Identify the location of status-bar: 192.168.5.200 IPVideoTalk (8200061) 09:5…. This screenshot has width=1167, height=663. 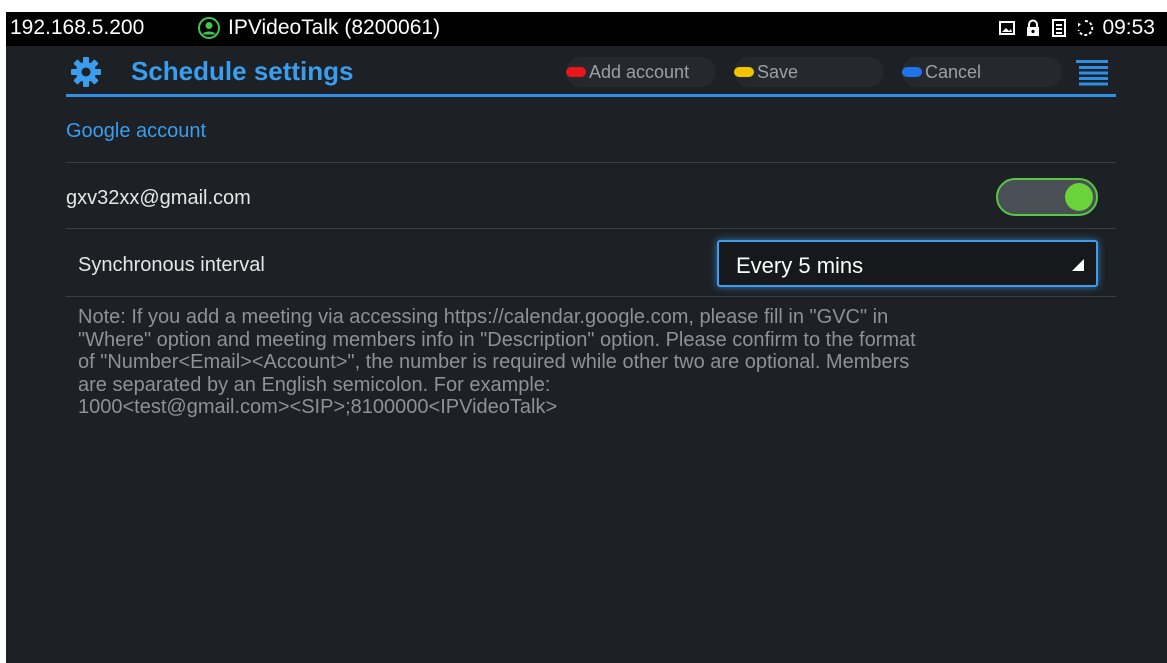
(586, 29).